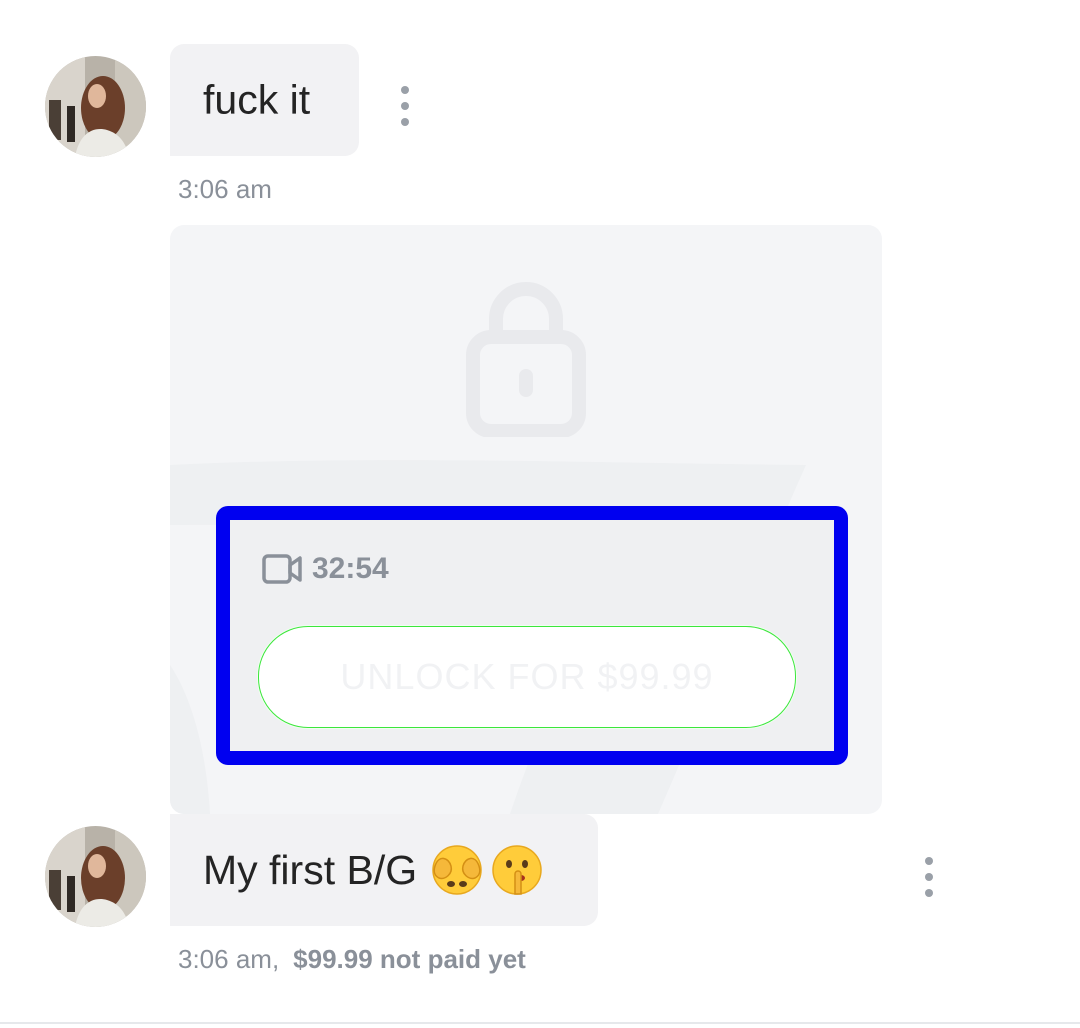 This screenshot has width=1080, height=1028. I want to click on video-camera-icon, so click(282, 569).